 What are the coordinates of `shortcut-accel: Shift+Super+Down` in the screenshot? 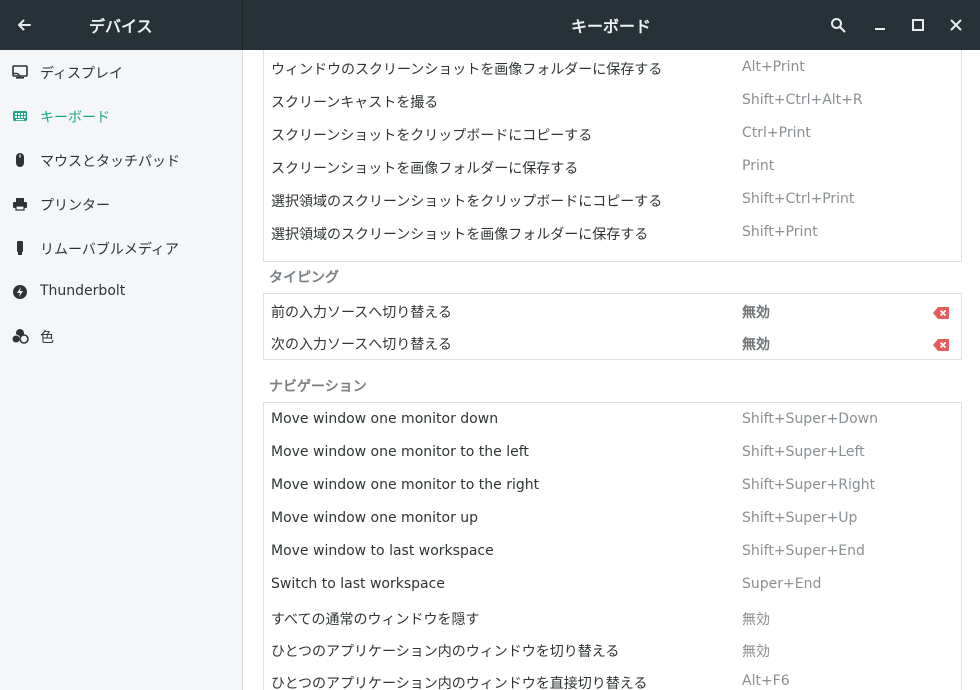 It's located at (810, 419).